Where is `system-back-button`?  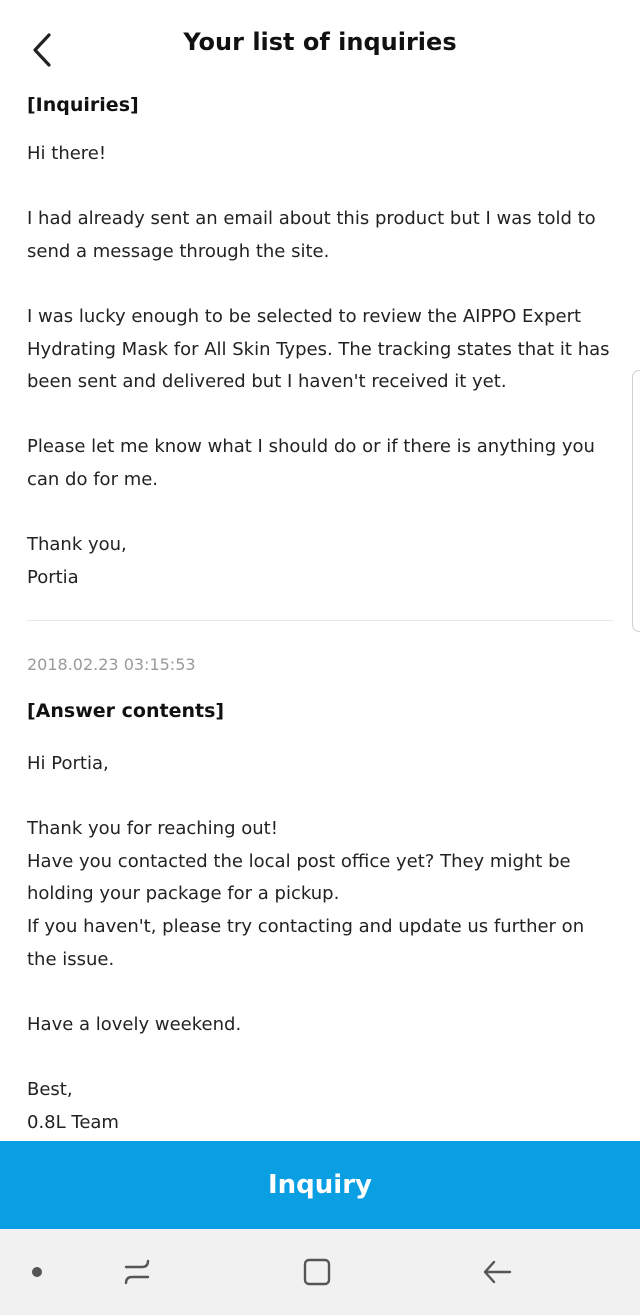 system-back-button is located at coordinates (497, 1272).